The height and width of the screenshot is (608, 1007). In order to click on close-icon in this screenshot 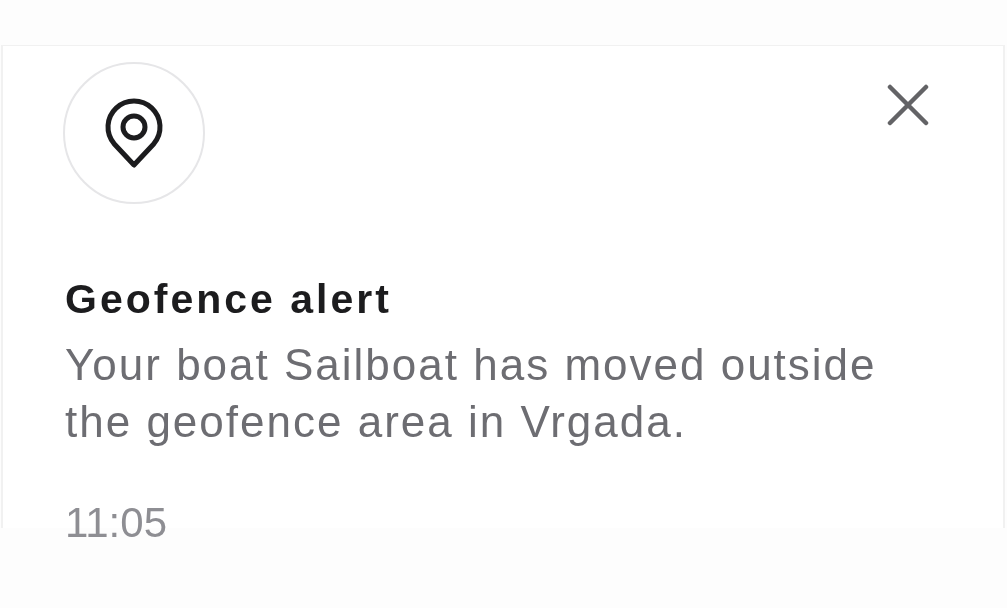, I will do `click(908, 105)`.